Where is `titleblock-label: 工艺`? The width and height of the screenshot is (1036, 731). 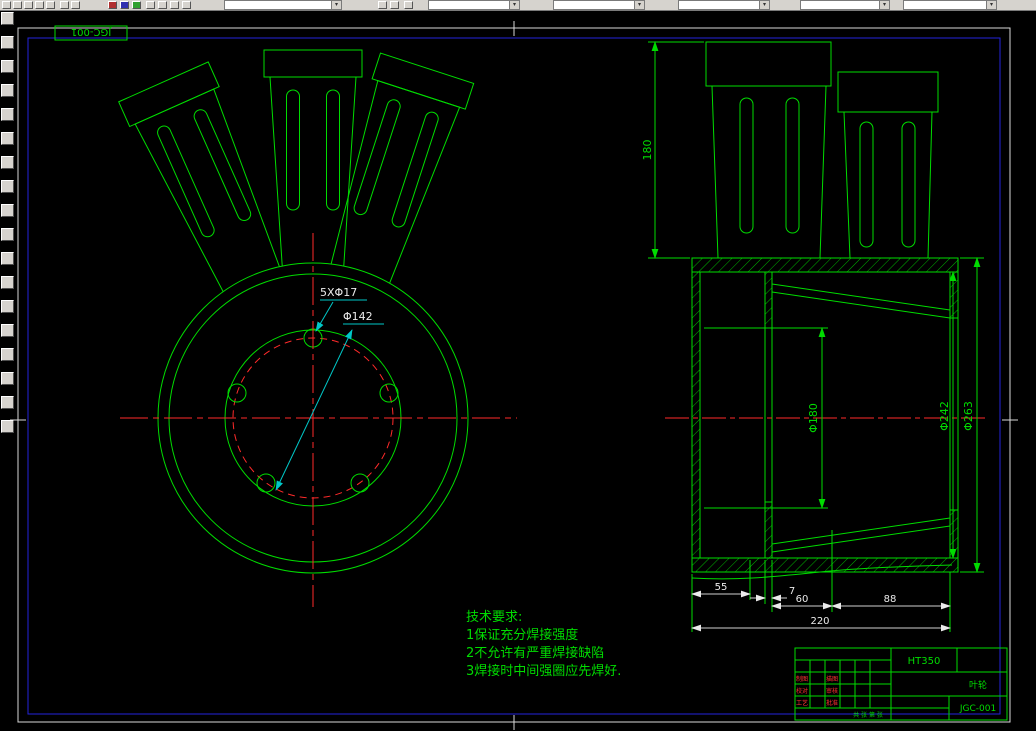 titleblock-label: 工艺 is located at coordinates (802, 703).